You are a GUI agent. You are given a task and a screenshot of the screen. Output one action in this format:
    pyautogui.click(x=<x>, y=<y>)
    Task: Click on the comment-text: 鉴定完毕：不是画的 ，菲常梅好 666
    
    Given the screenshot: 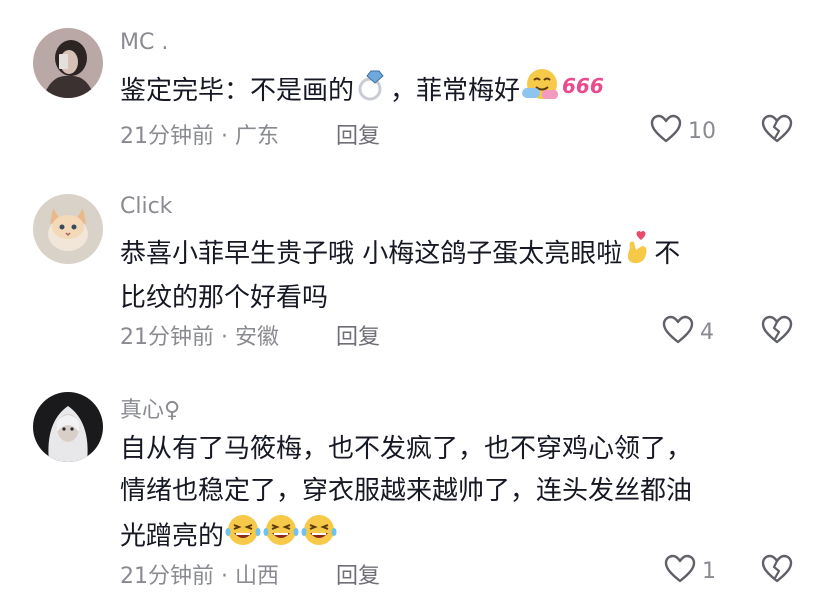 What is the action you would take?
    pyautogui.click(x=460, y=91)
    